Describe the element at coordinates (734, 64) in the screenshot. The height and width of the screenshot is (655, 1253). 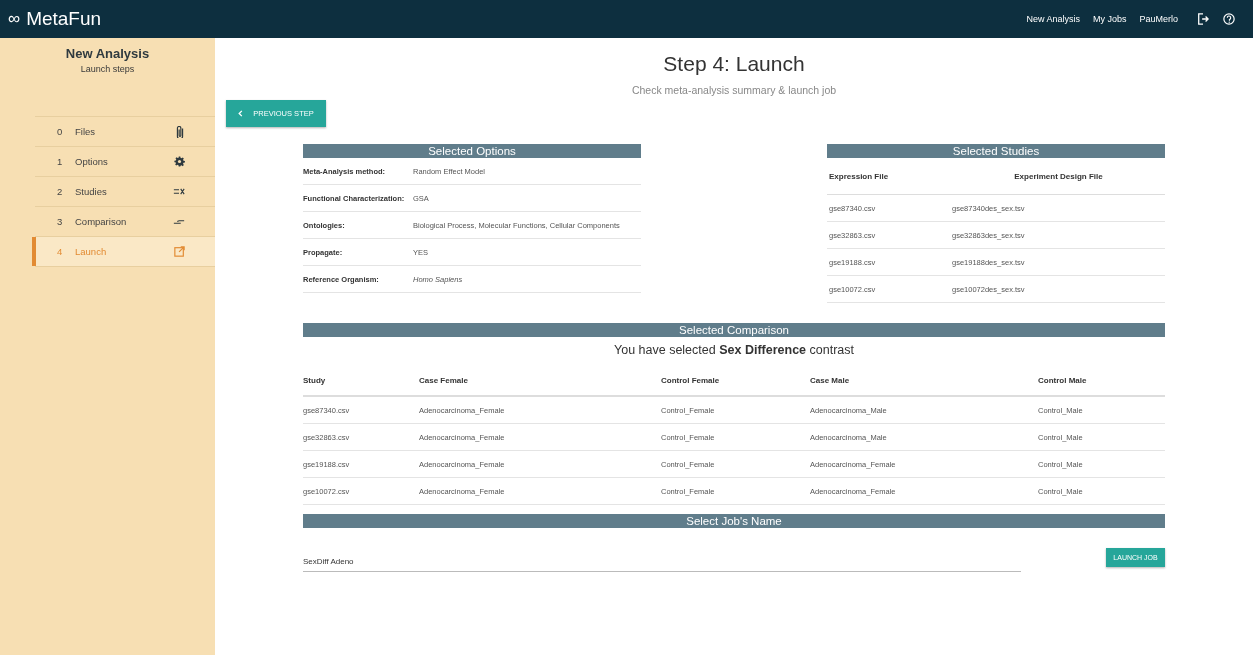
I see `page-title: Step 4: Launch` at that location.